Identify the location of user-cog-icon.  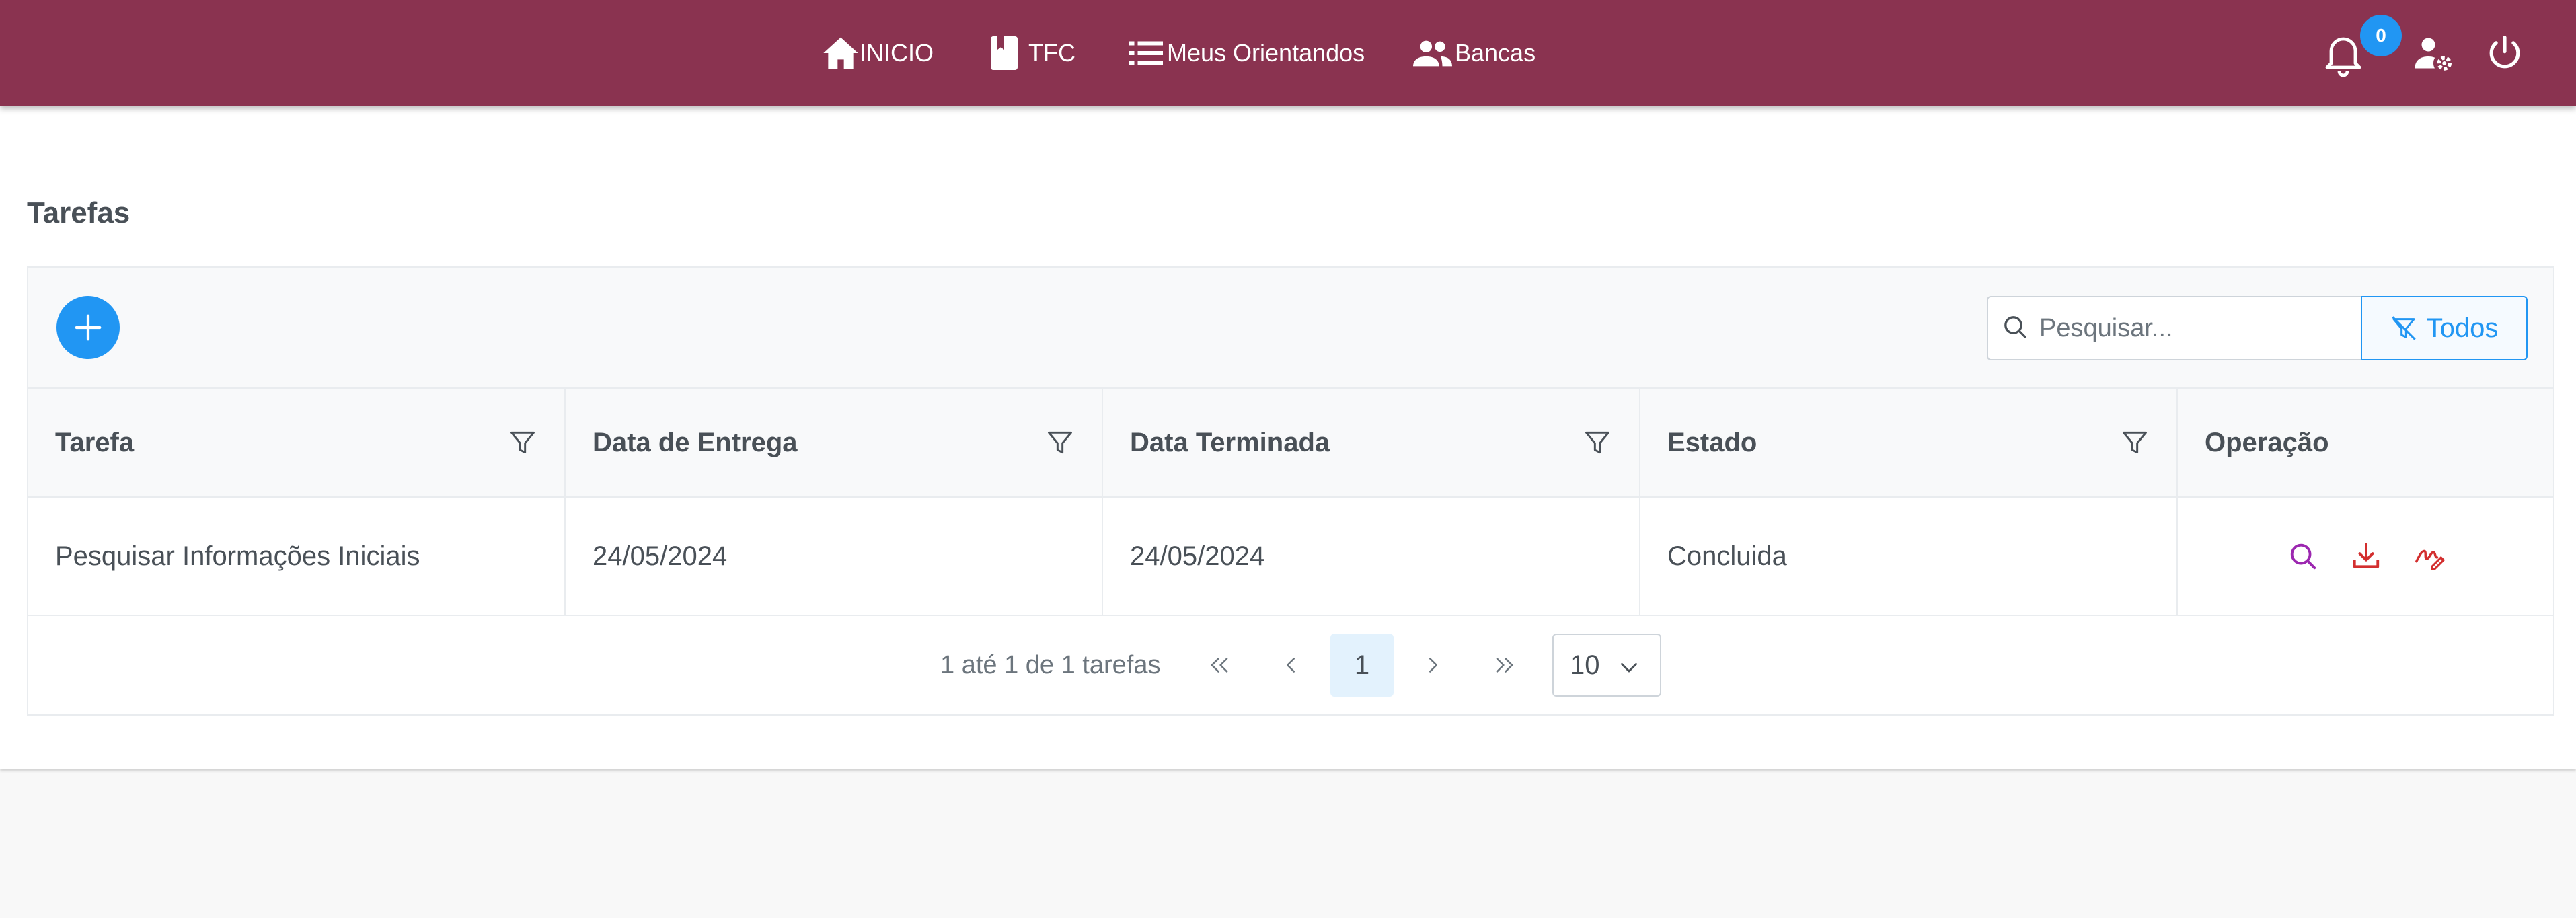
(2433, 55).